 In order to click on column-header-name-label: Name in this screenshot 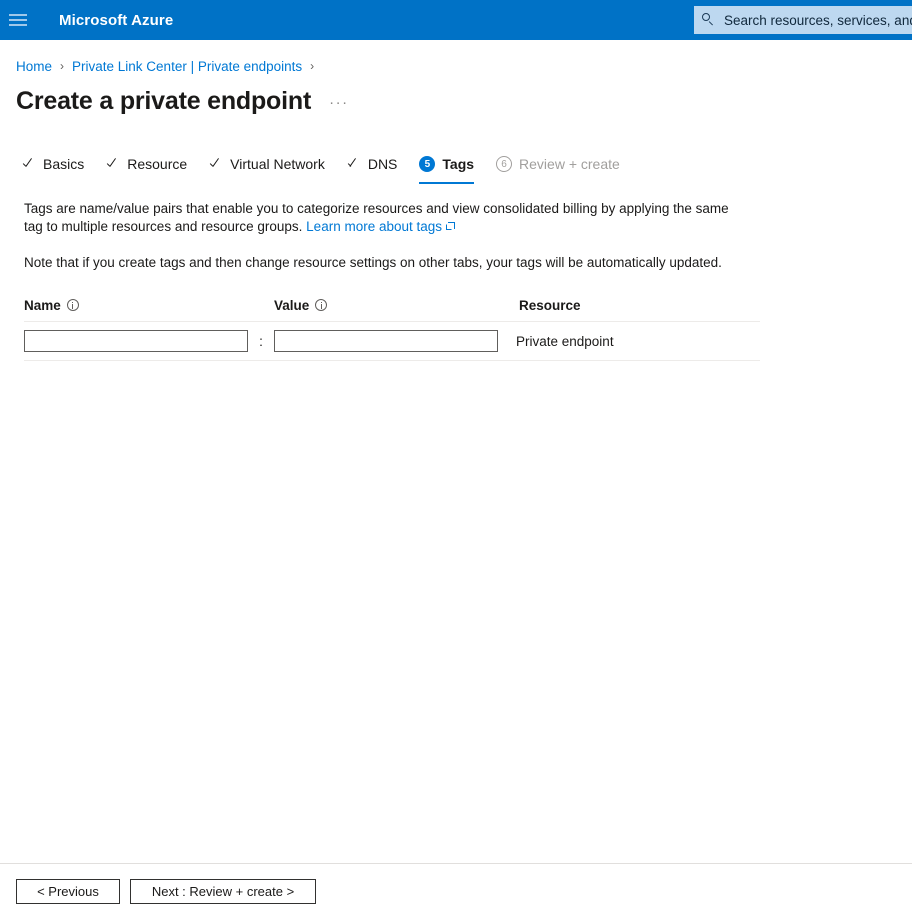, I will do `click(42, 305)`.